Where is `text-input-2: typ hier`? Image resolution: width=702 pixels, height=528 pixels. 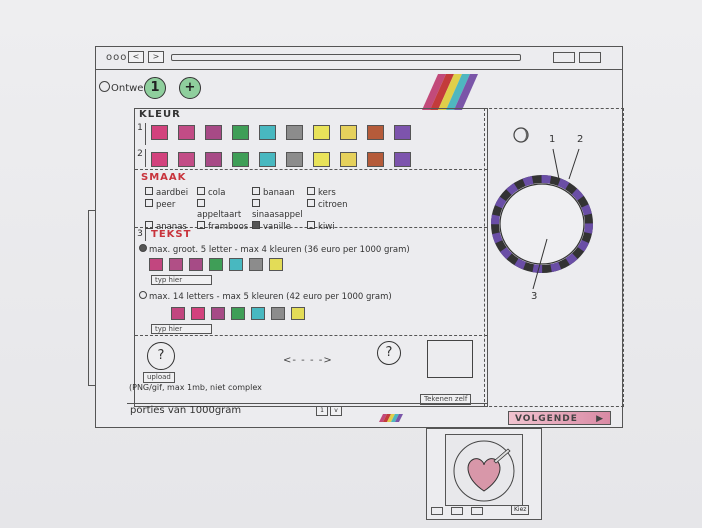
text-input-2: typ hier is located at coordinates (181, 329).